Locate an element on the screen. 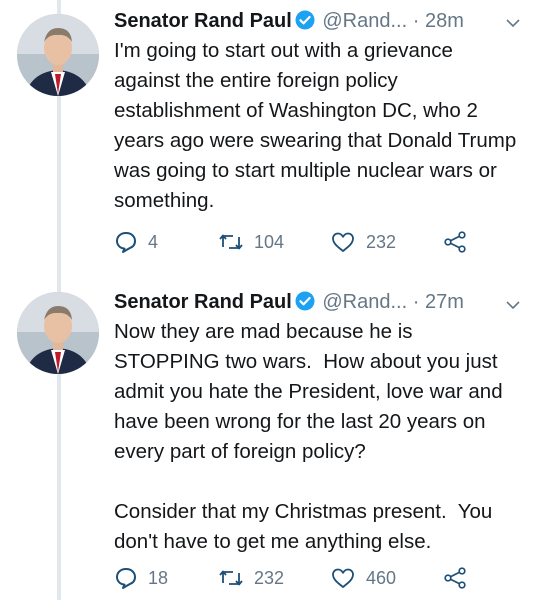 The height and width of the screenshot is (600, 535). reply-button: 18 is located at coordinates (141, 578).